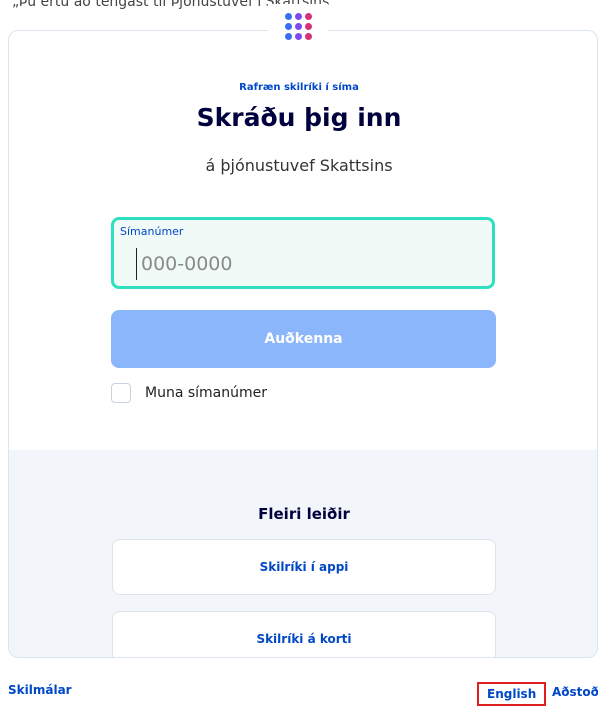  I want to click on phone-field-label: Símanúmer, so click(152, 231).